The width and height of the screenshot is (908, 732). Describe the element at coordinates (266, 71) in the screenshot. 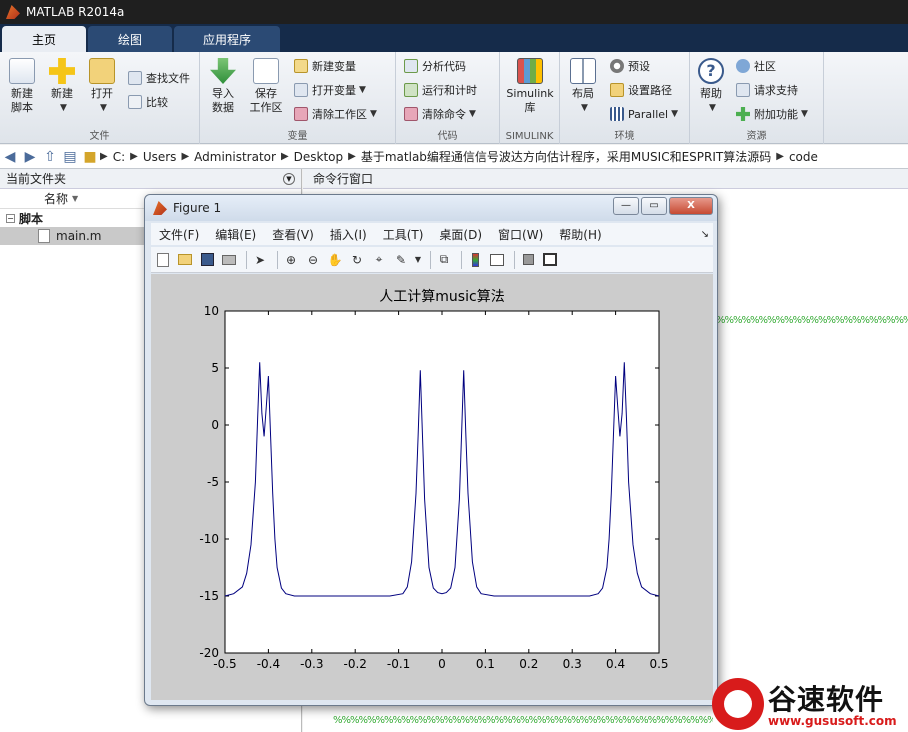

I see `workspace-icon` at that location.